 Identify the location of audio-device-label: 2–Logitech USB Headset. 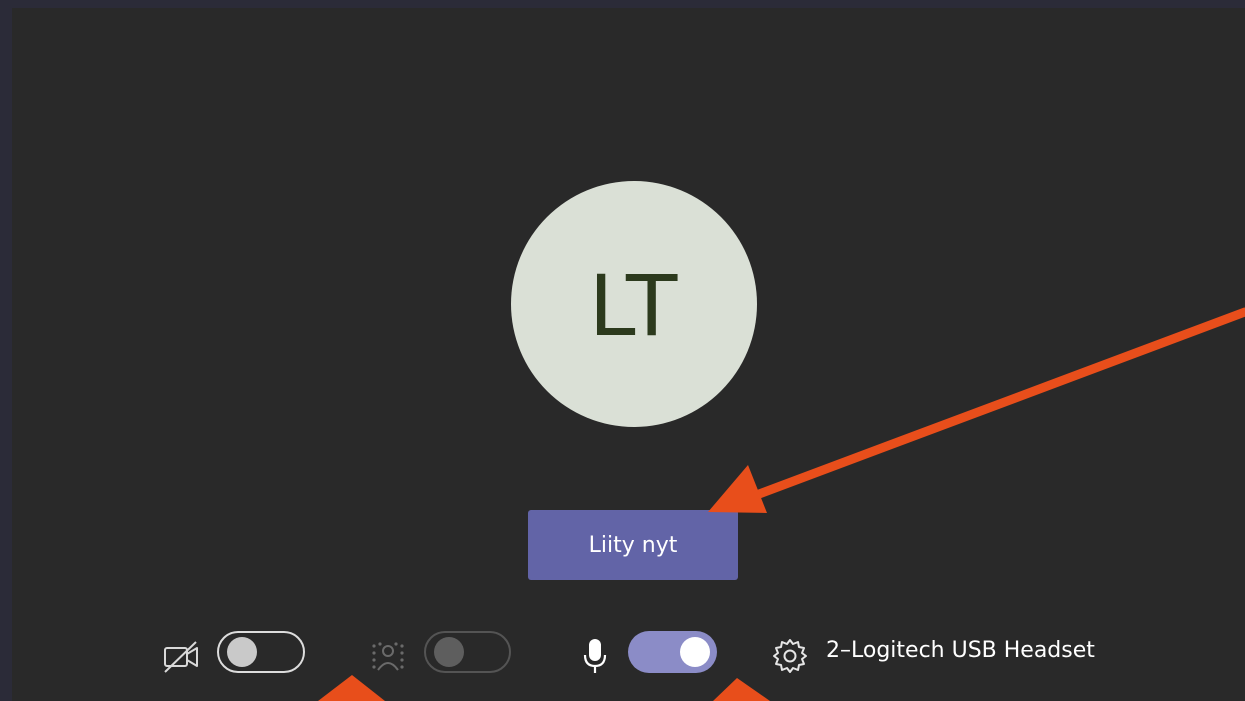
(960, 650).